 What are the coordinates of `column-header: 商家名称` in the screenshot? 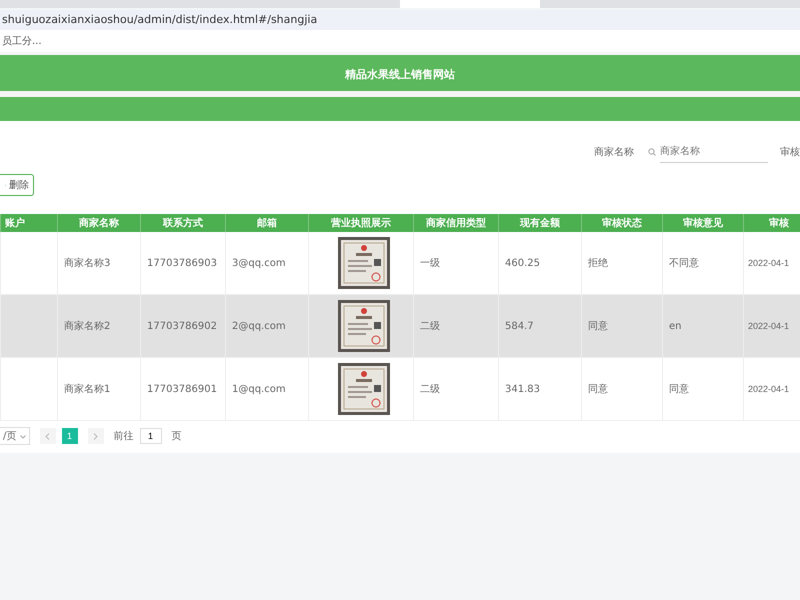 It's located at (99, 223).